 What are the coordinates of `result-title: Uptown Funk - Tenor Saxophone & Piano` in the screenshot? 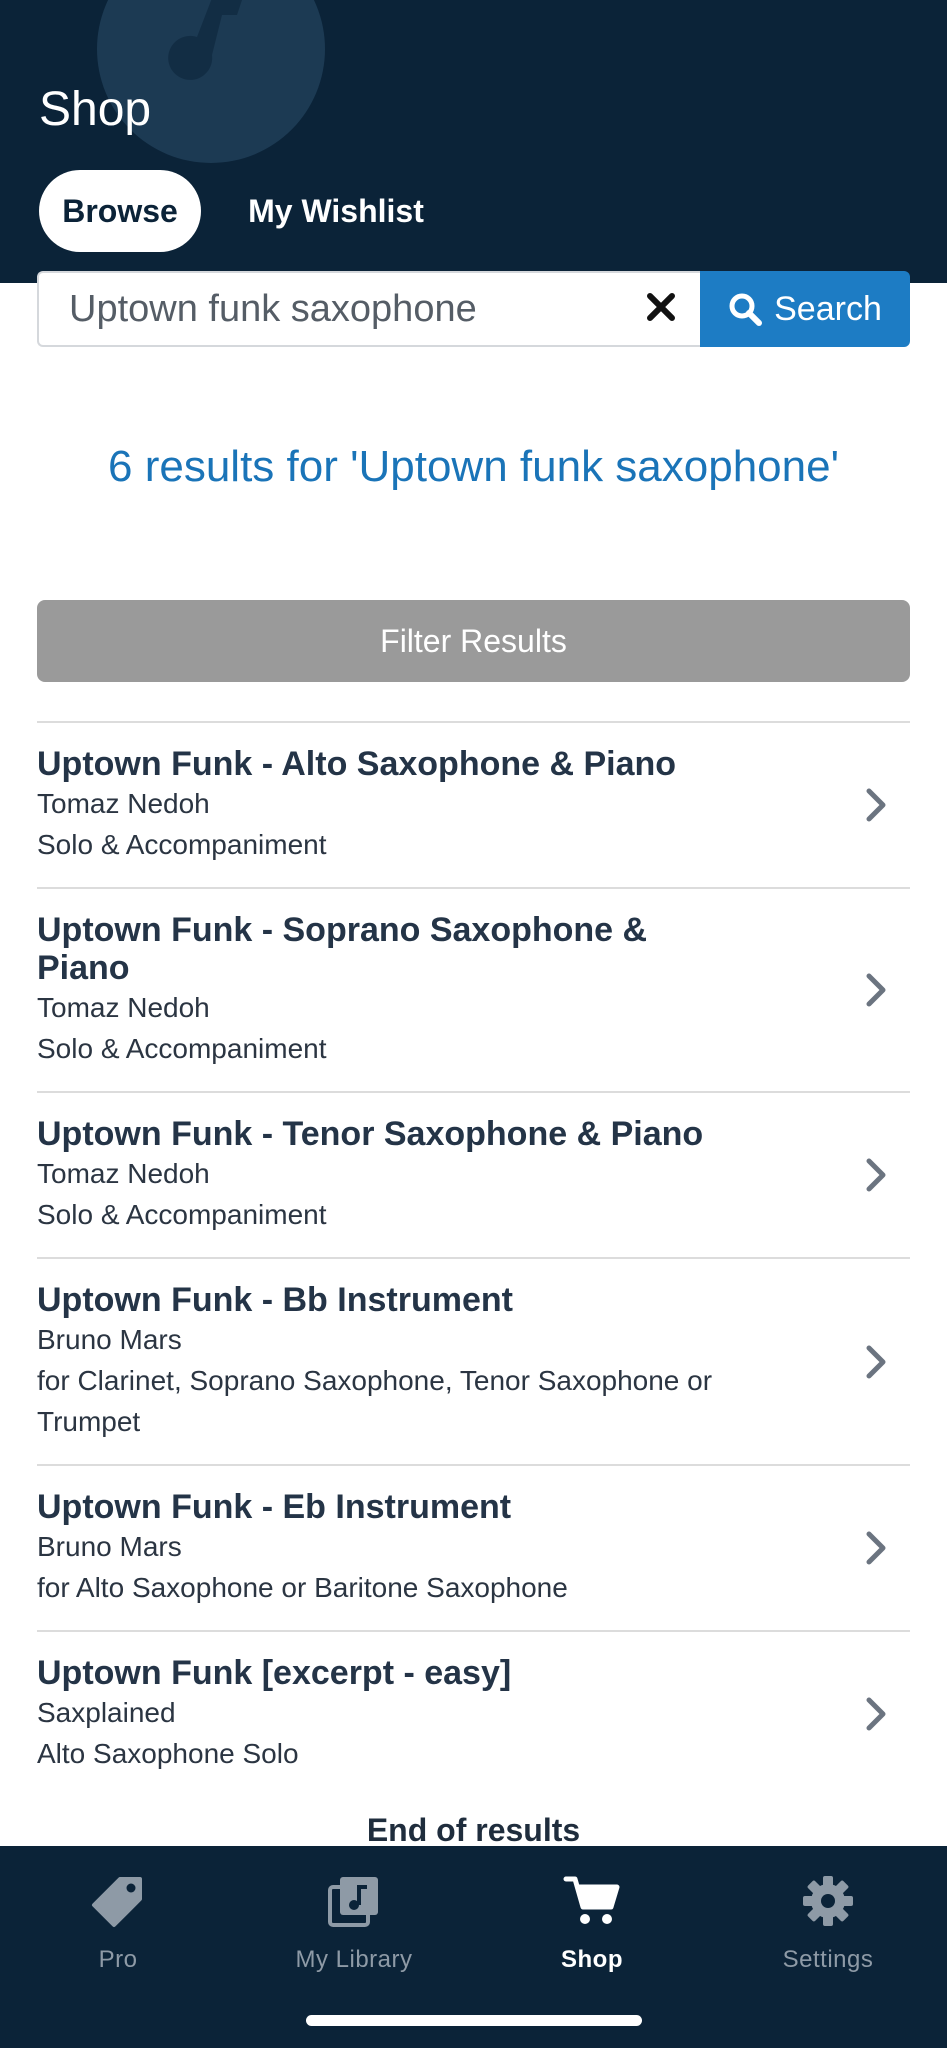 It's located at (370, 1134).